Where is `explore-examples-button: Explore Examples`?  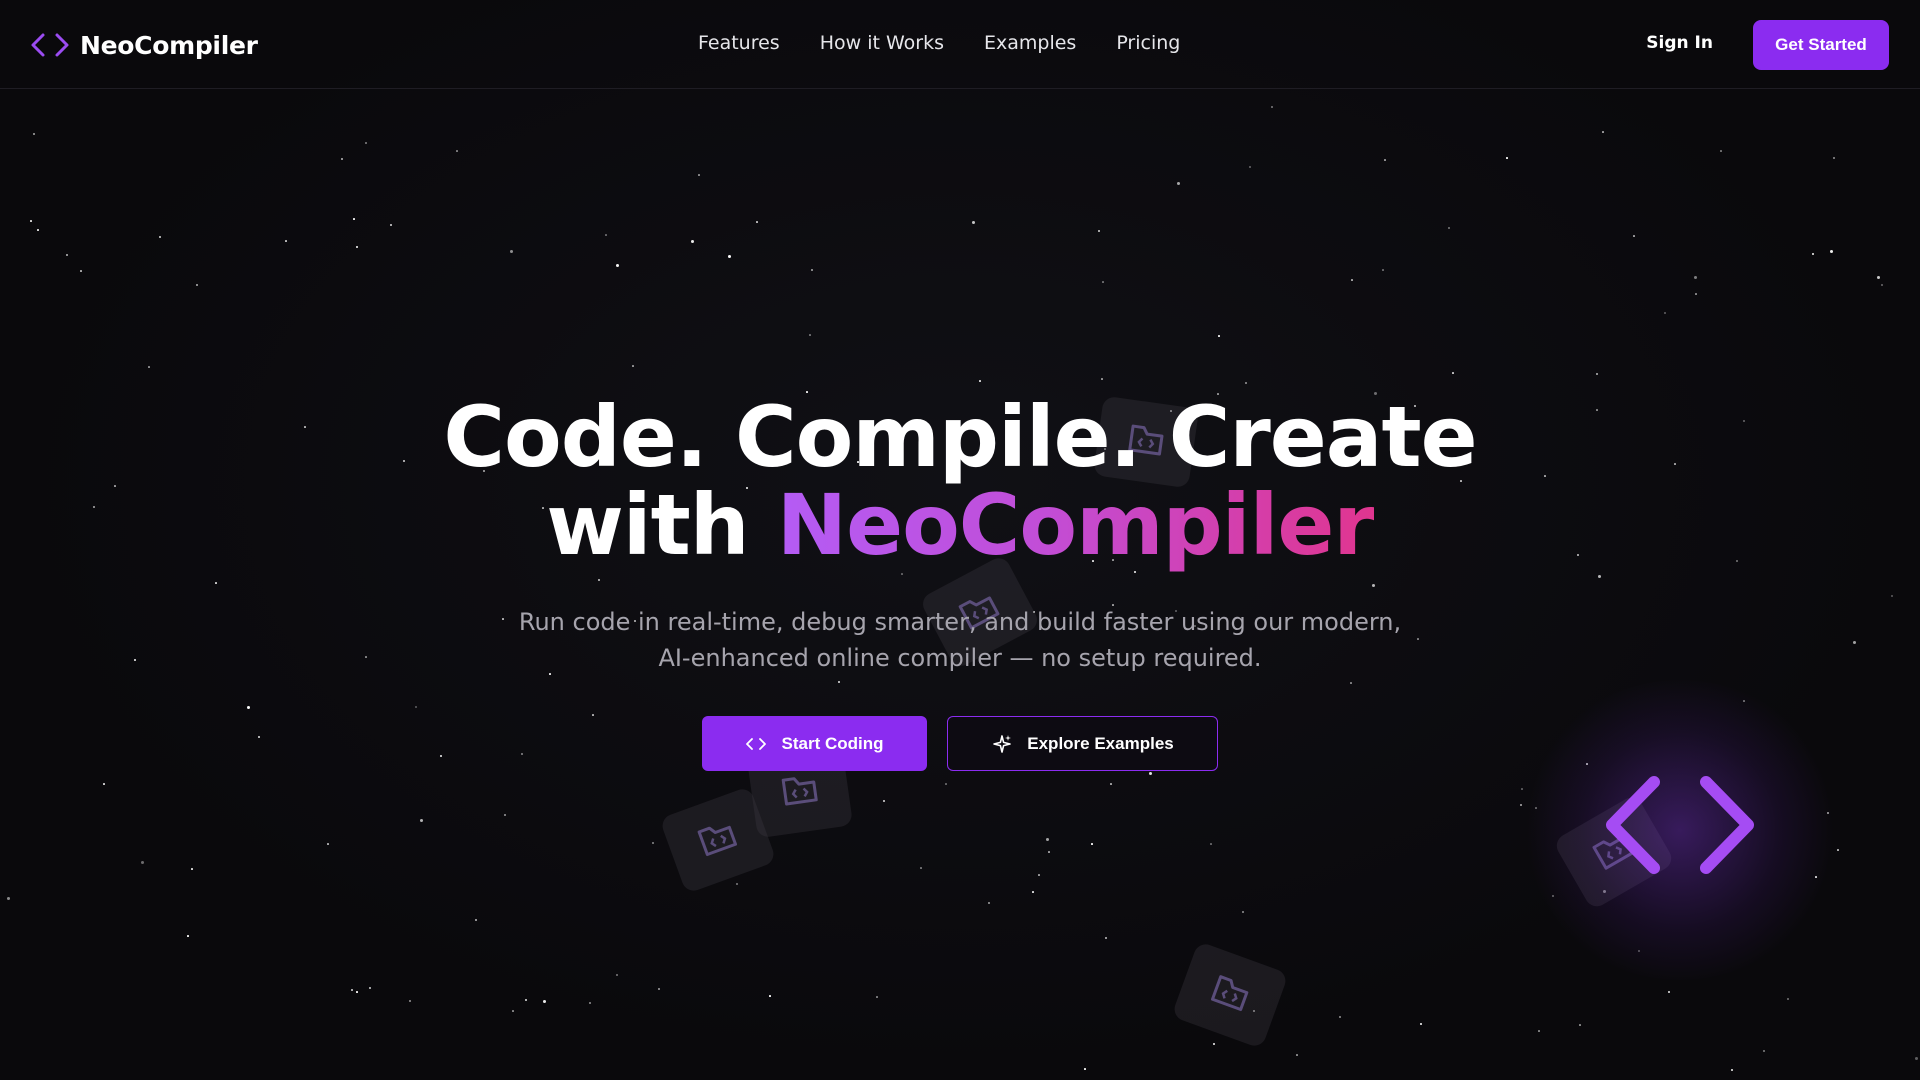
explore-examples-button: Explore Examples is located at coordinates (1082, 743).